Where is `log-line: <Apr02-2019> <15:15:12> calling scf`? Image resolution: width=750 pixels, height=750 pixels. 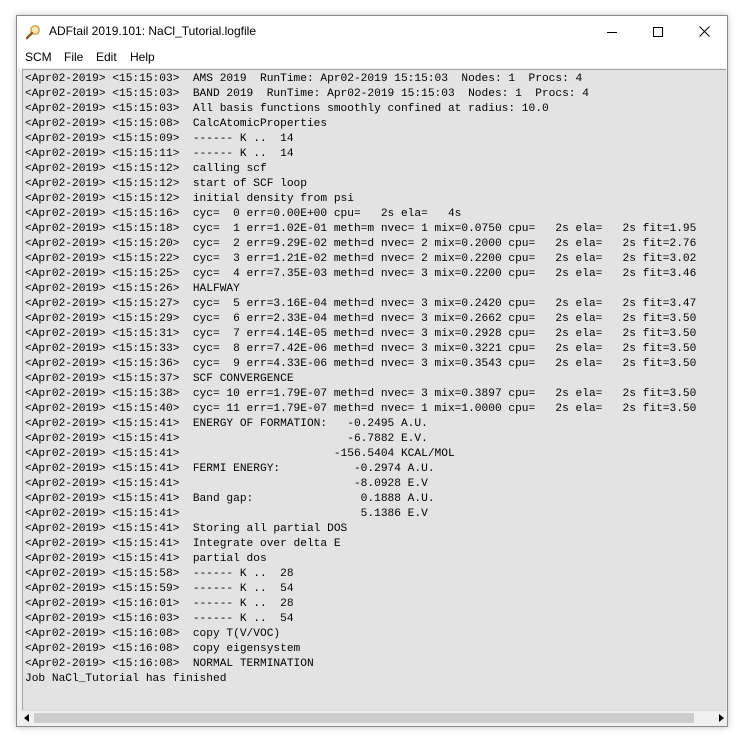 log-line: <Apr02-2019> <15:15:12> calling scf is located at coordinates (146, 169).